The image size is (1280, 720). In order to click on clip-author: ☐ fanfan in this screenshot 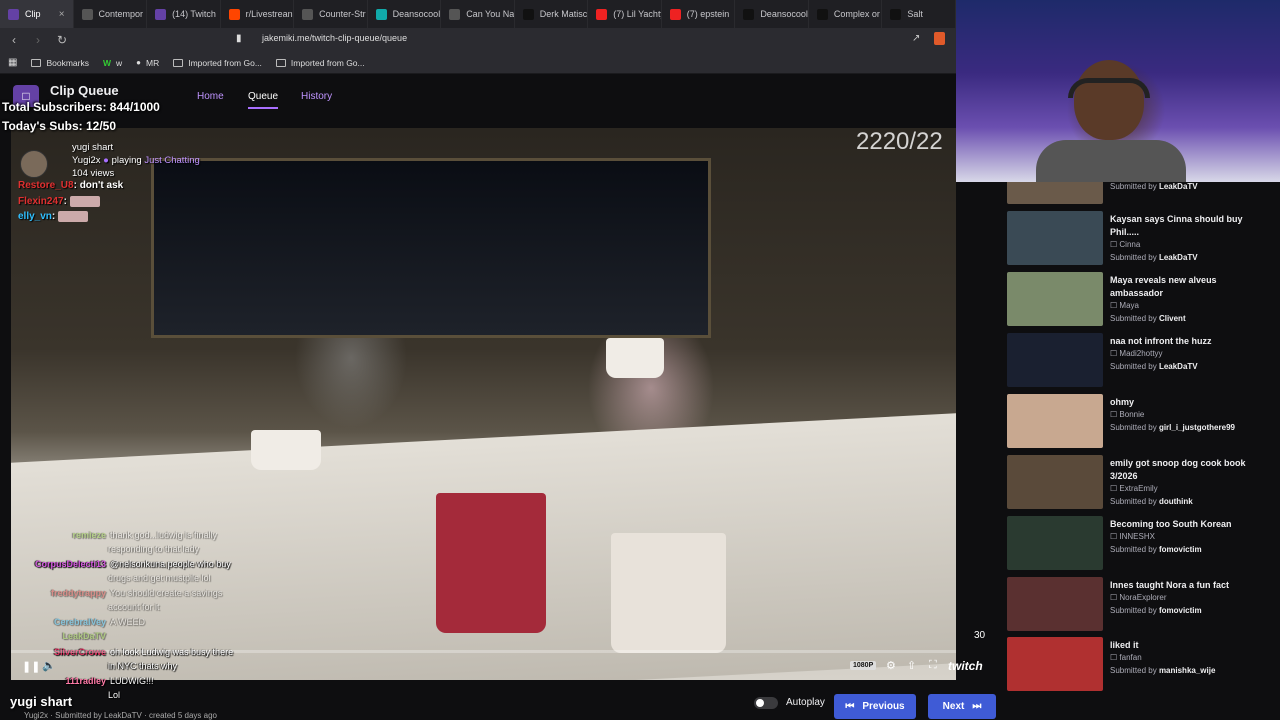, I will do `click(1126, 657)`.